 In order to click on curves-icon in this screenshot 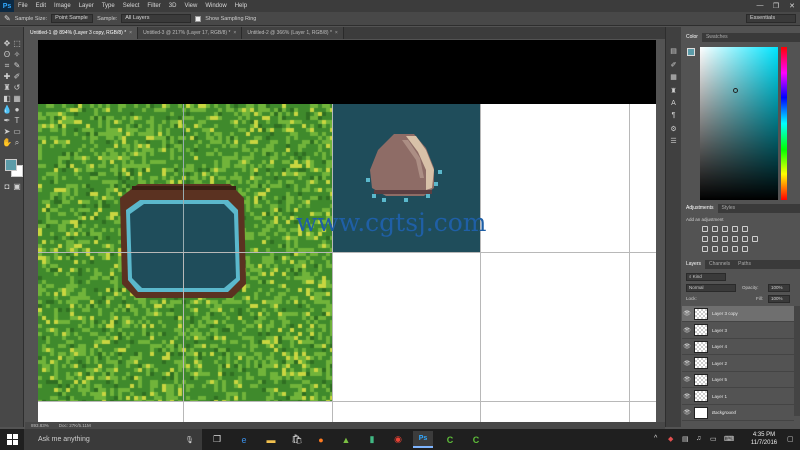, I will do `click(725, 229)`.